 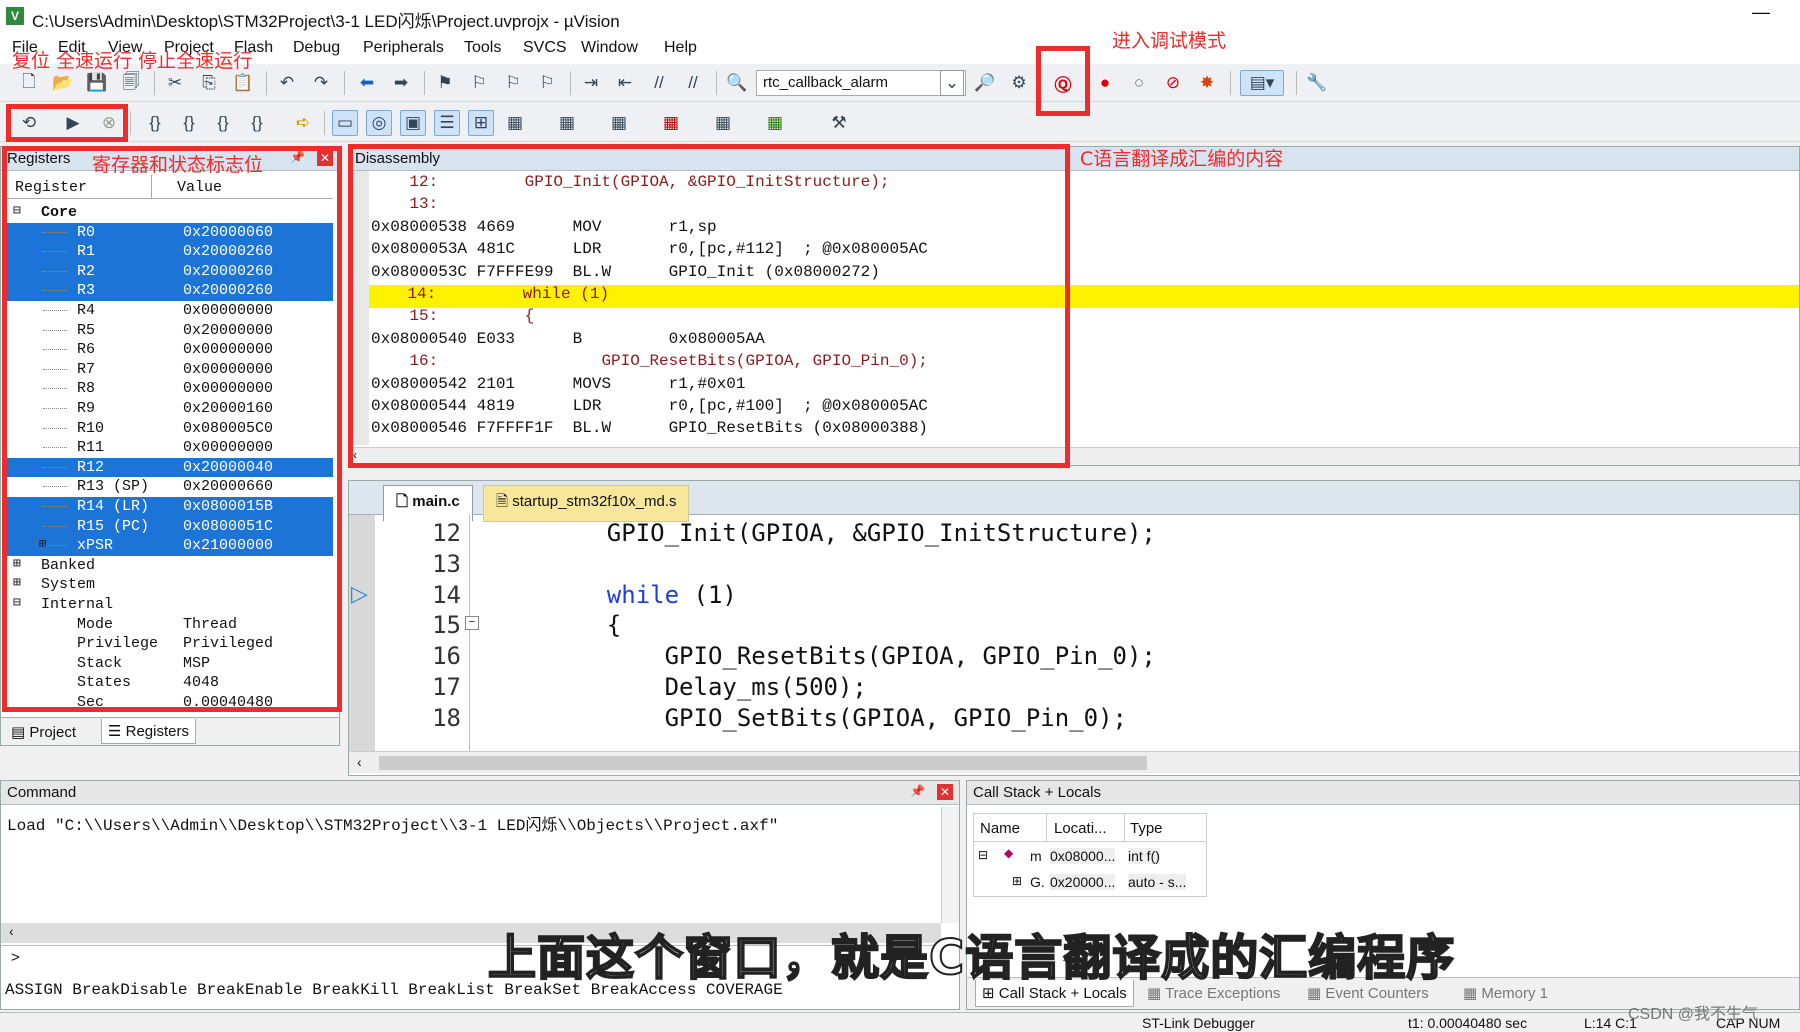 What do you see at coordinates (170, 429) in the screenshot?
I see `register-row: R10 0x080005C0` at bounding box center [170, 429].